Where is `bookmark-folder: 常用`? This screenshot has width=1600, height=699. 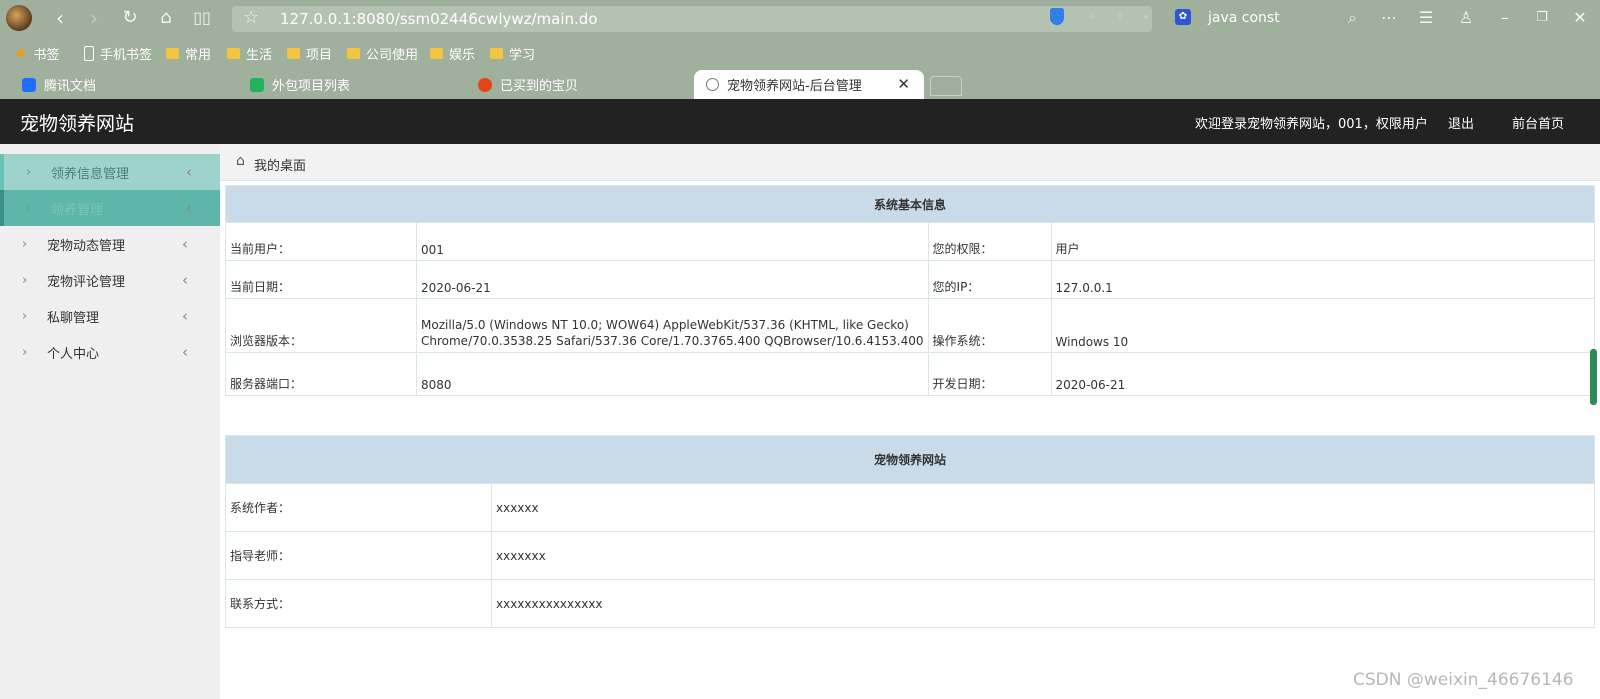 bookmark-folder: 常用 is located at coordinates (188, 53).